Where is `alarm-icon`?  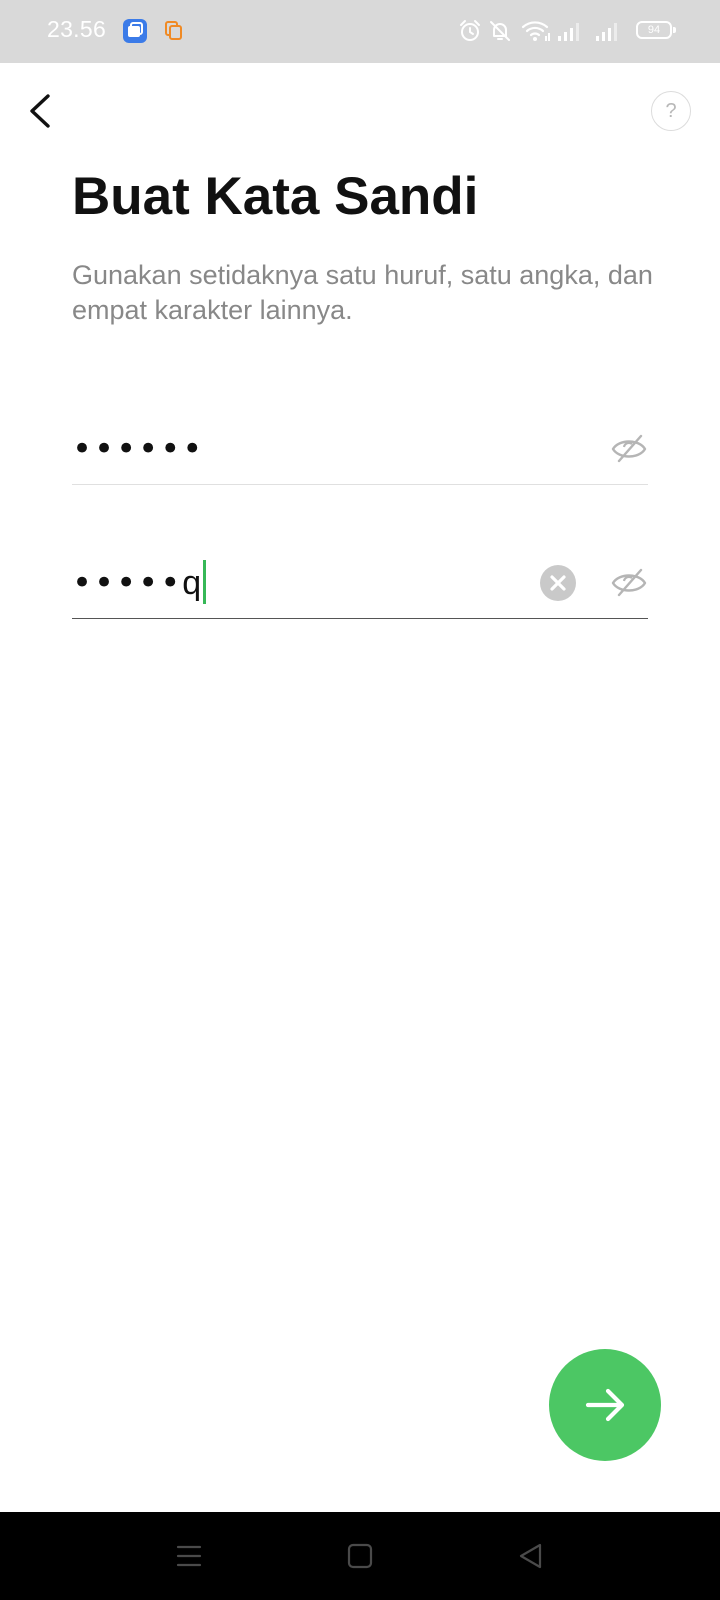 alarm-icon is located at coordinates (470, 33).